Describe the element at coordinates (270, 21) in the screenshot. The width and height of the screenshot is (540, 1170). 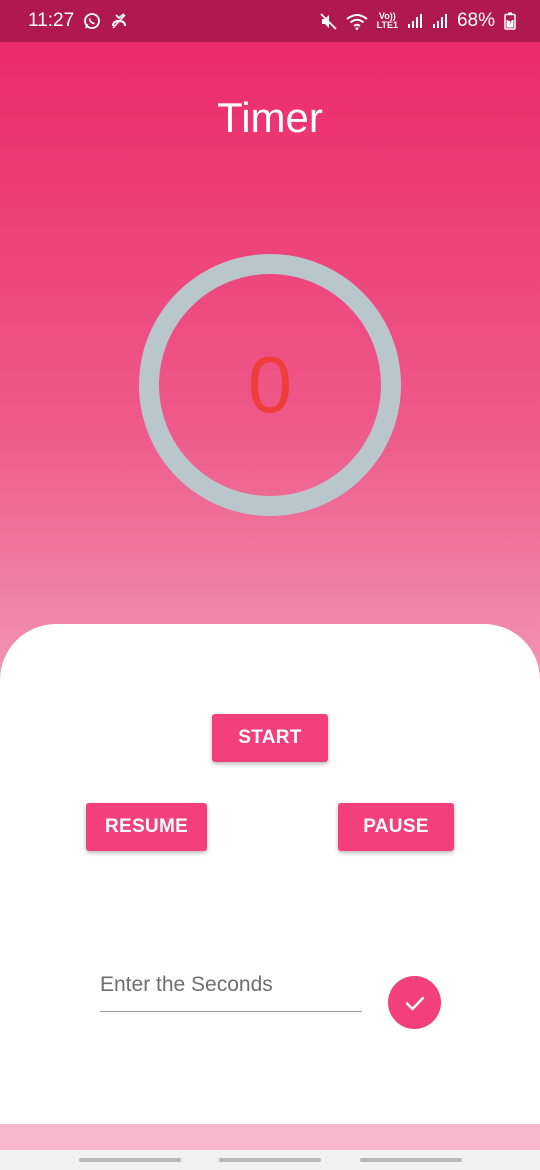
I see `status-bar: 11:27 Vo)) LTE1 68%` at that location.